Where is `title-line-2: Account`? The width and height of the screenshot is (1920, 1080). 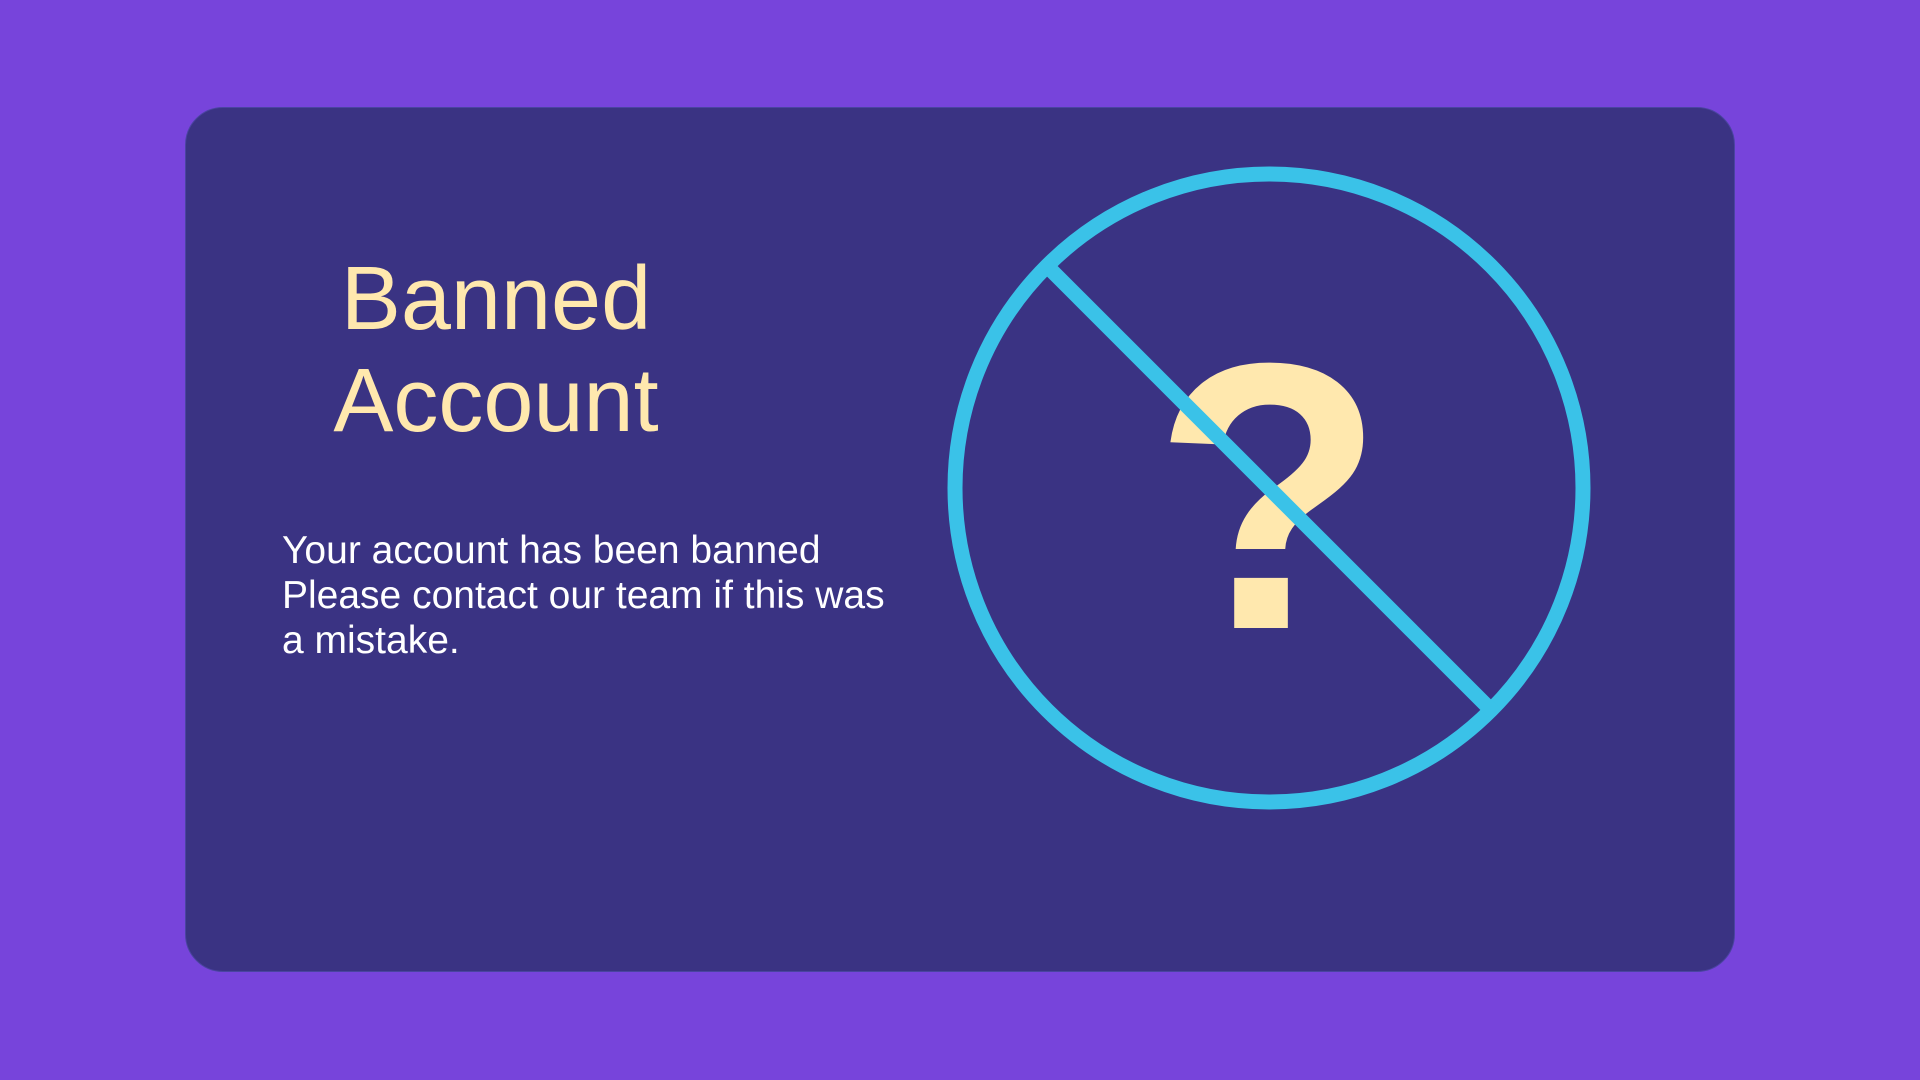 title-line-2: Account is located at coordinates (496, 401).